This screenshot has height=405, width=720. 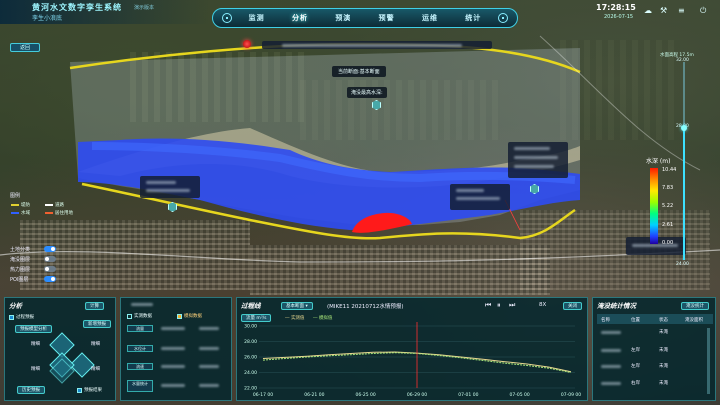 What do you see at coordinates (386, 18) in the screenshot?
I see `nav-item-warning: 预警` at bounding box center [386, 18].